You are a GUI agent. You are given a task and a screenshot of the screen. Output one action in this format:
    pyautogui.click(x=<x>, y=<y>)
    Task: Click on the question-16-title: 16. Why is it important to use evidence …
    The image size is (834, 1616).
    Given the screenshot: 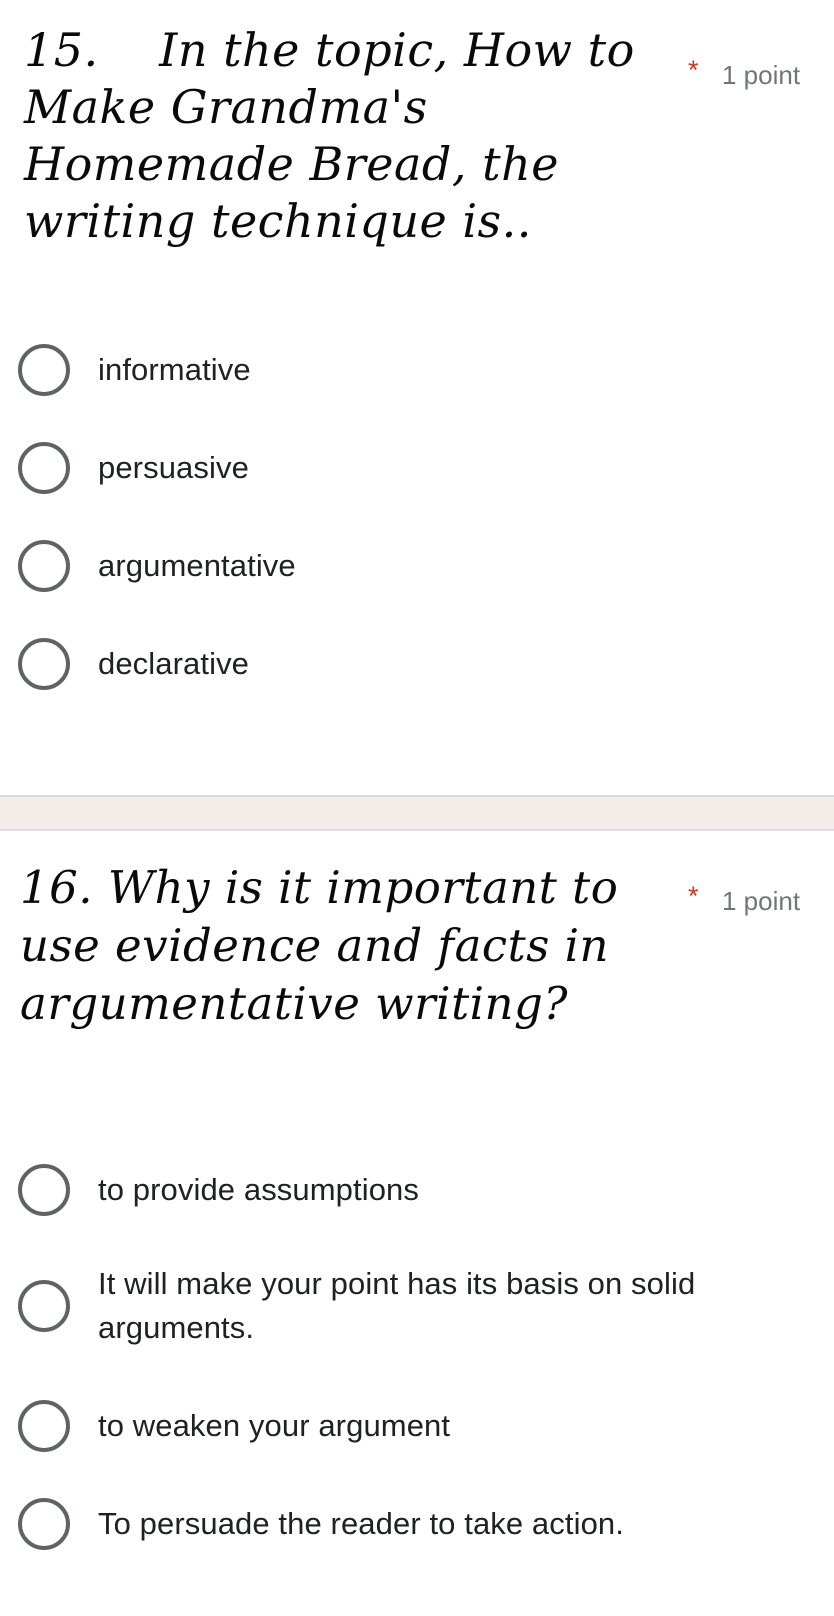 What is the action you would take?
    pyautogui.click(x=327, y=945)
    